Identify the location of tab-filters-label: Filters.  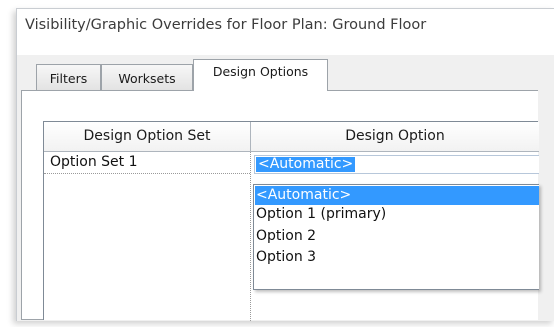
(68, 78).